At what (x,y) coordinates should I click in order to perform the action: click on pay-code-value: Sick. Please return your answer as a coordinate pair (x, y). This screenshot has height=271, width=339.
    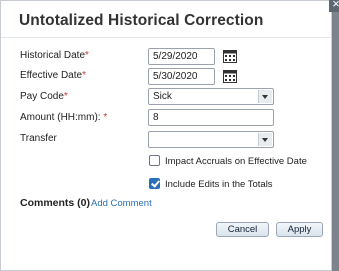
    Looking at the image, I should click on (162, 96).